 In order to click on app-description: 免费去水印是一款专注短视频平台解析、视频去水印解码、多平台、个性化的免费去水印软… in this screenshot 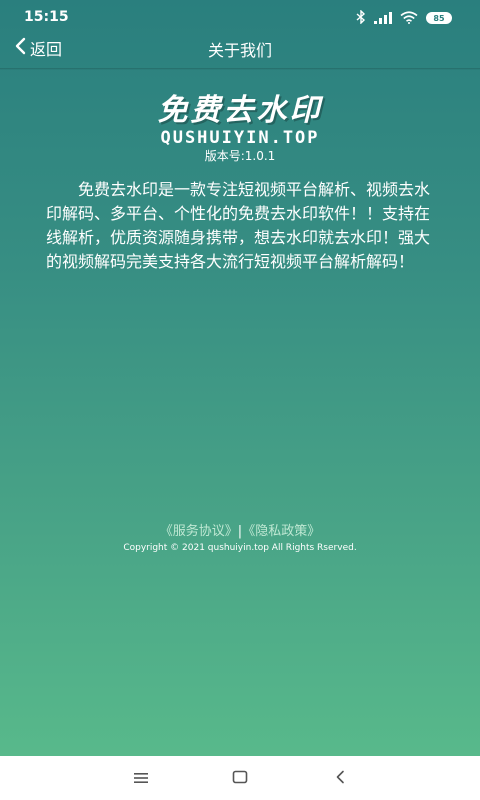, I will do `click(238, 225)`.